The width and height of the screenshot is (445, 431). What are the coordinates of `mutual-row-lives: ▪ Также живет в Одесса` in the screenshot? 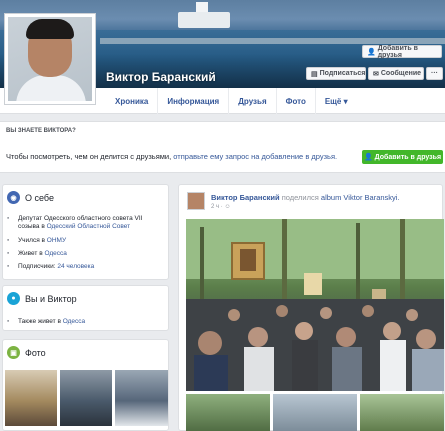 It's located at (46, 322).